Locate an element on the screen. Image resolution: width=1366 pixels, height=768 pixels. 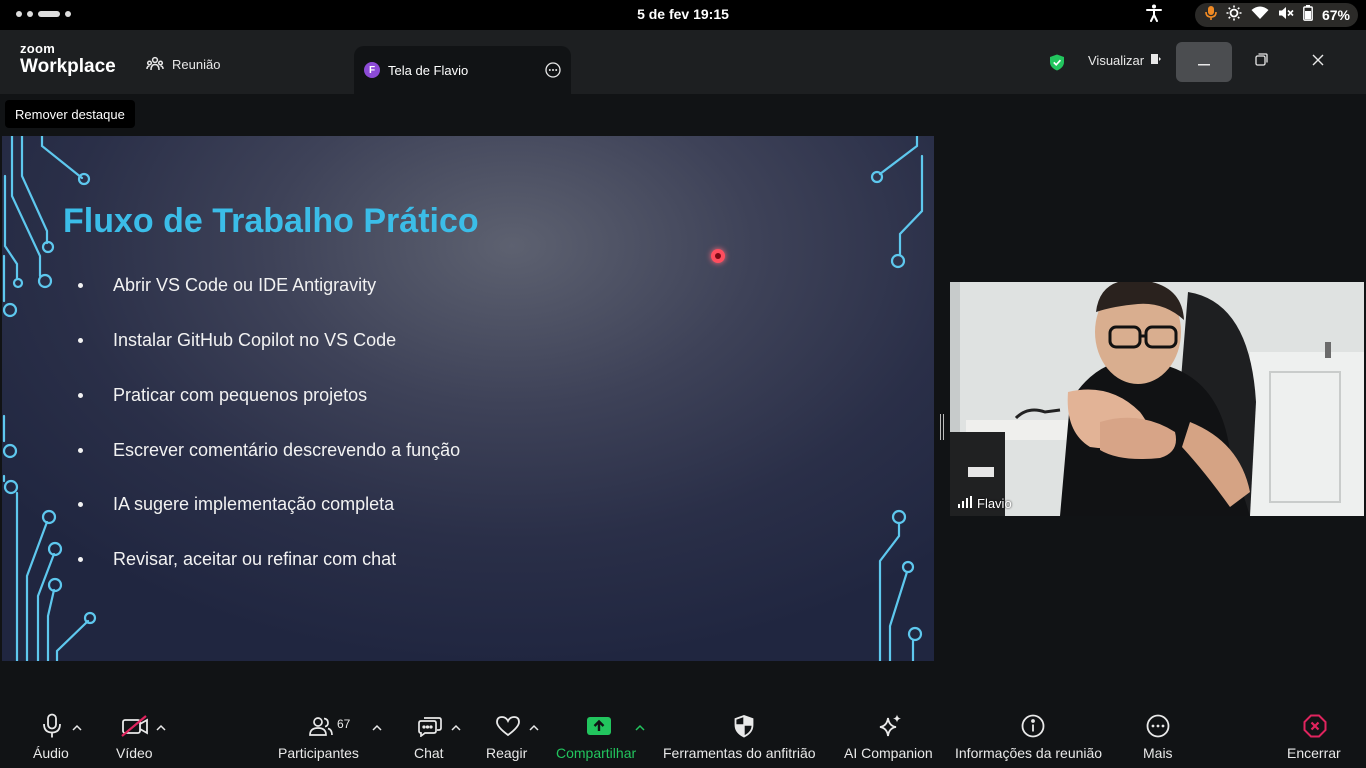
host-shield-icon is located at coordinates (744, 726).